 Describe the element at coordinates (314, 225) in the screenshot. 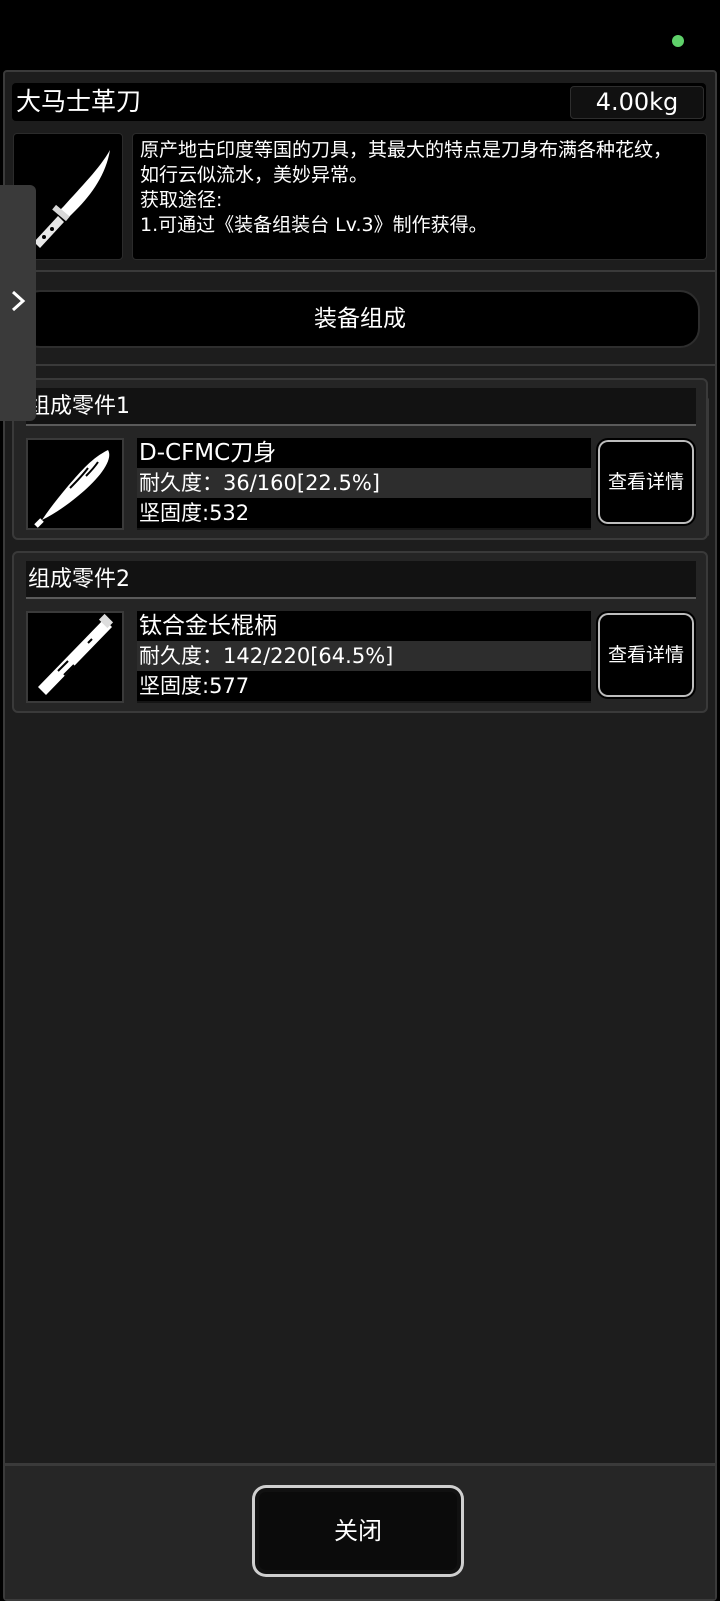

I see `description-line: 1.可通过《装备组装台 Lv.3》制作获得。` at that location.